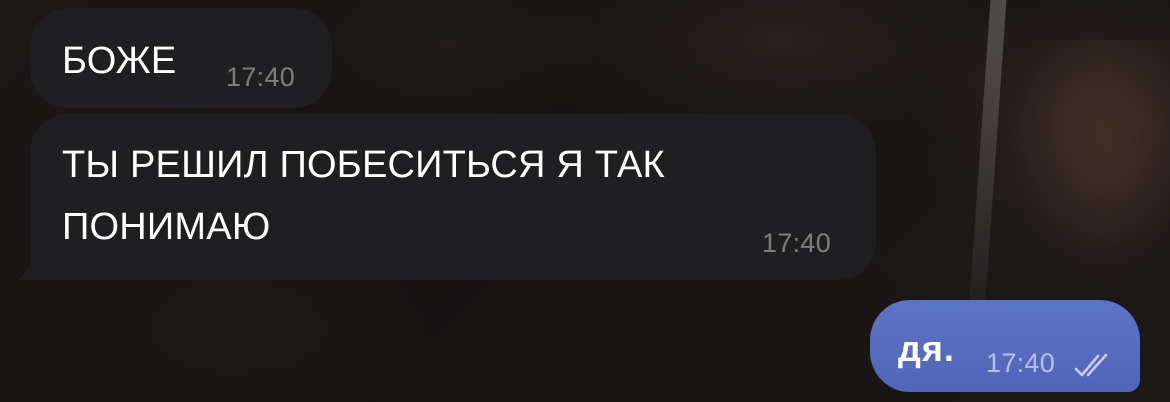 Image resolution: width=1170 pixels, height=402 pixels. I want to click on message-text: дя., so click(926, 348).